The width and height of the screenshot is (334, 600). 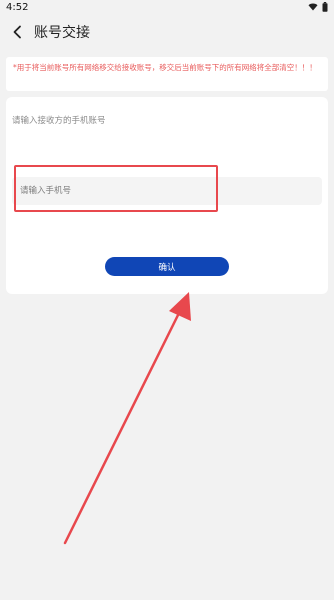 What do you see at coordinates (325, 7) in the screenshot?
I see `battery-icon` at bounding box center [325, 7].